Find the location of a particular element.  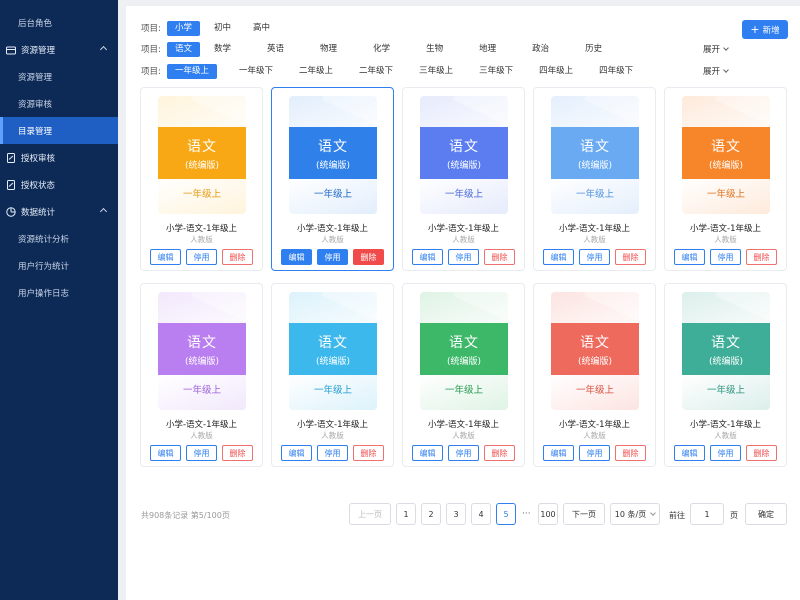

goto-page-input: 1 is located at coordinates (707, 514).